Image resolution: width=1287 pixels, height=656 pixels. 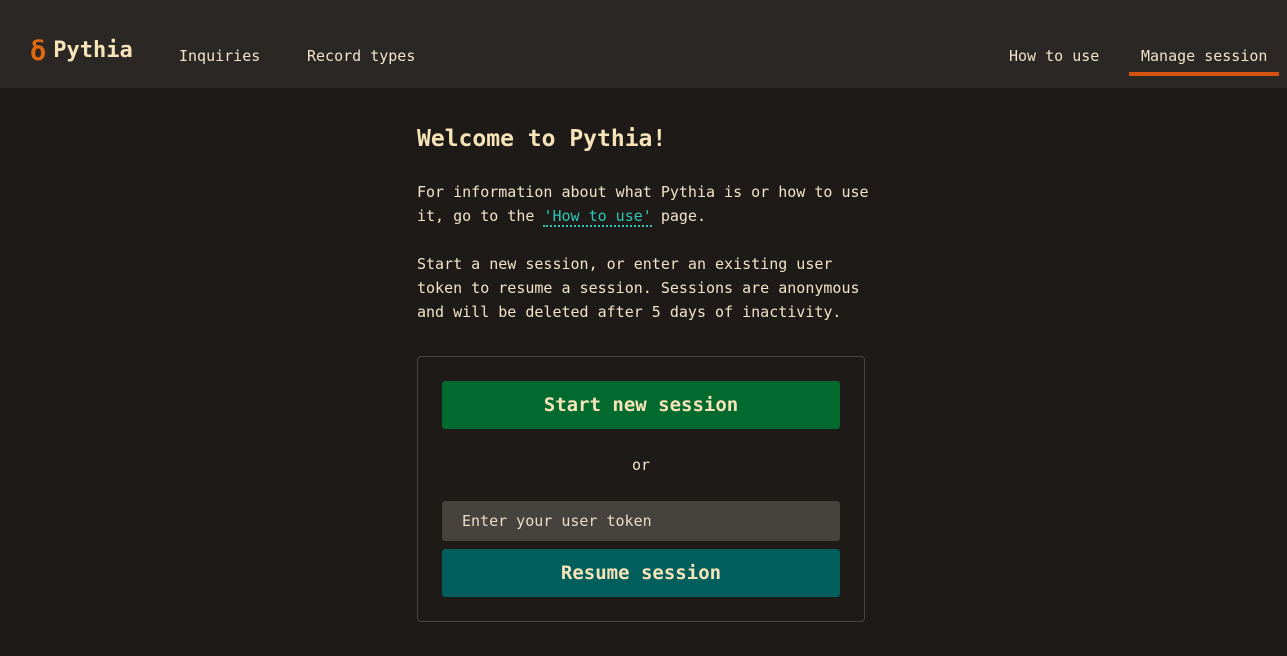 What do you see at coordinates (641, 489) in the screenshot?
I see `session-panel: Start new session or Resume session` at bounding box center [641, 489].